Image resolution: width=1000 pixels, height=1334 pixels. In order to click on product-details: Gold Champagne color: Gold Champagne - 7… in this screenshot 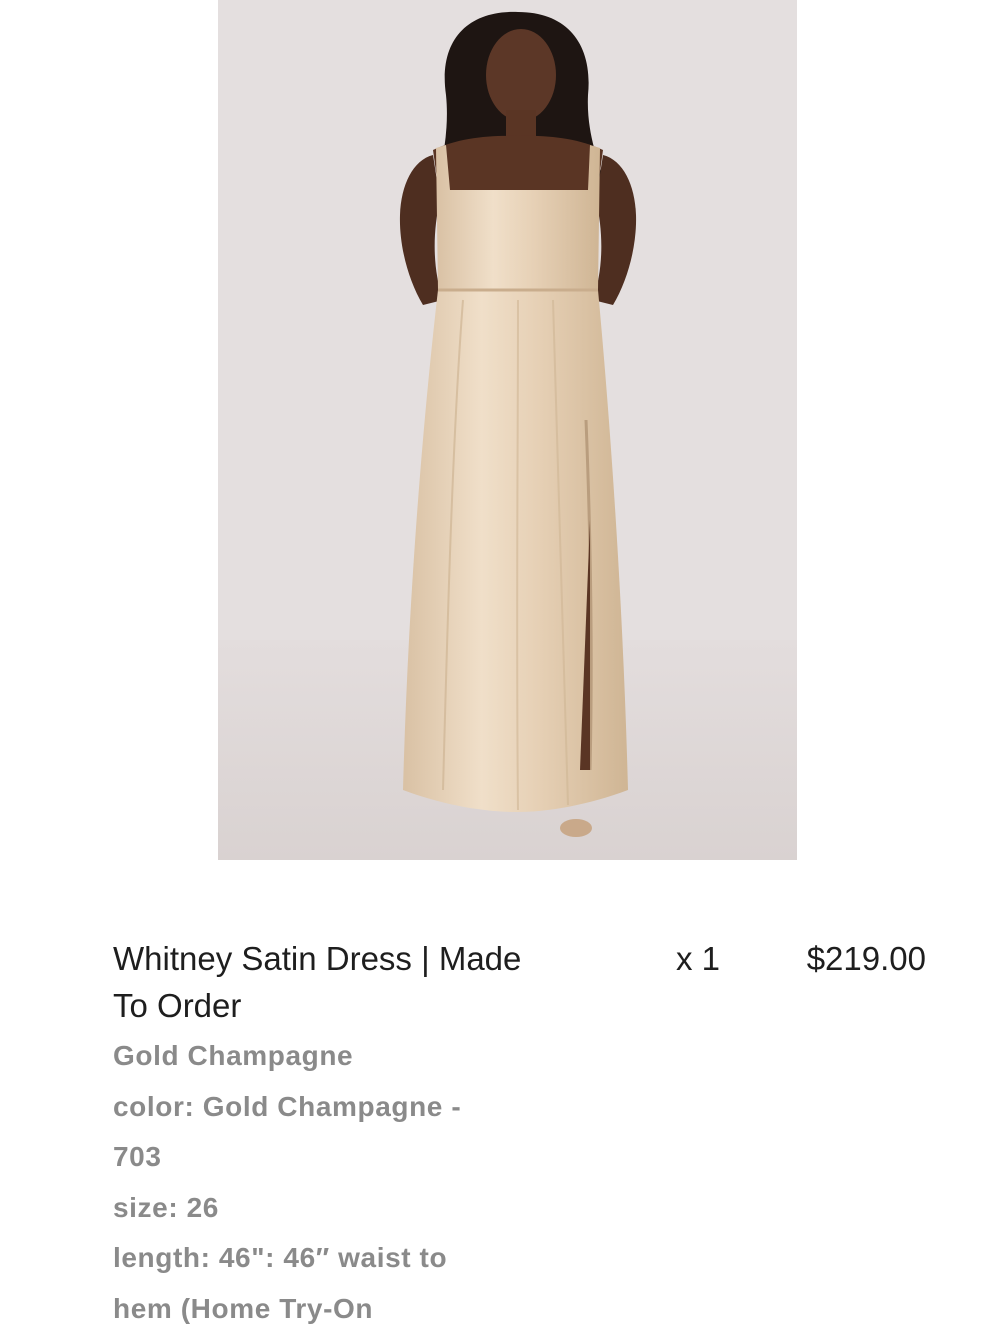, I will do `click(313, 1182)`.